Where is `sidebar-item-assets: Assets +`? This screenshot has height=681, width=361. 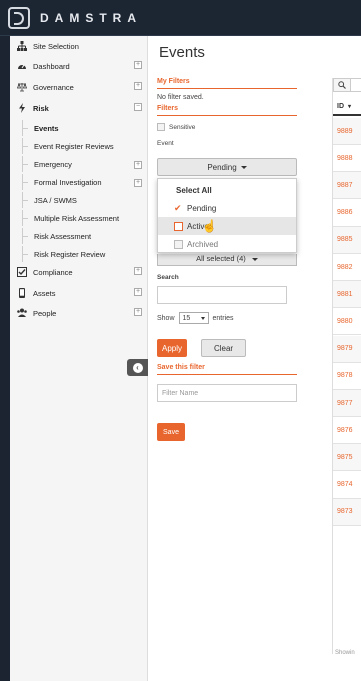
sidebar-item-assets: Assets + is located at coordinates (79, 293).